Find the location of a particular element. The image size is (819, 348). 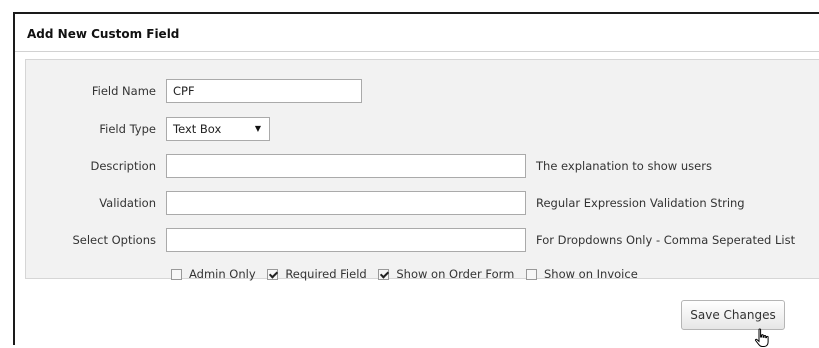

required-field-option: Required Field is located at coordinates (317, 274).